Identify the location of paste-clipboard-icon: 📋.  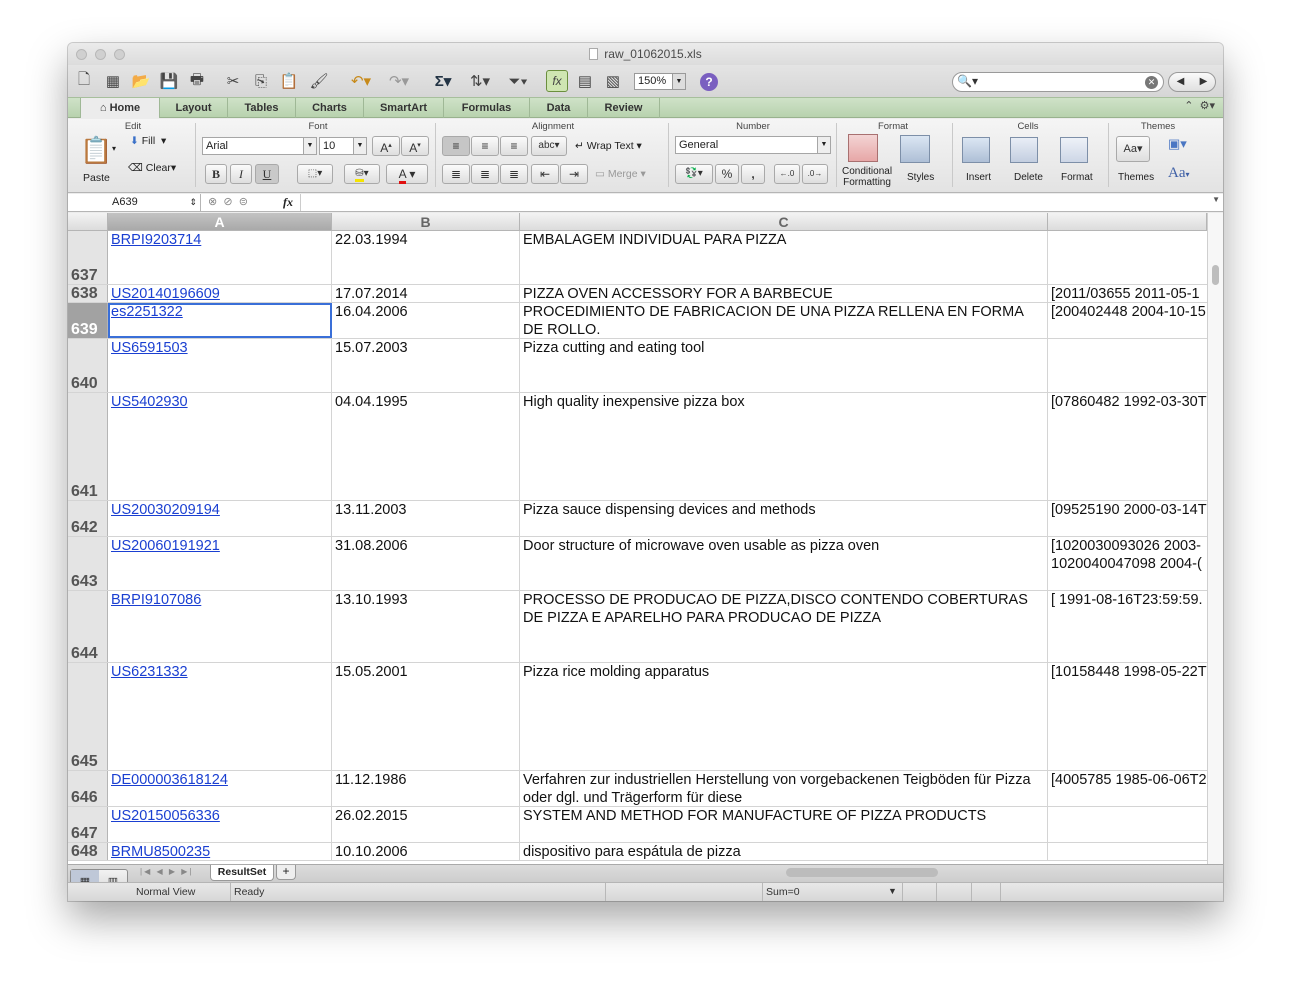
(96, 150).